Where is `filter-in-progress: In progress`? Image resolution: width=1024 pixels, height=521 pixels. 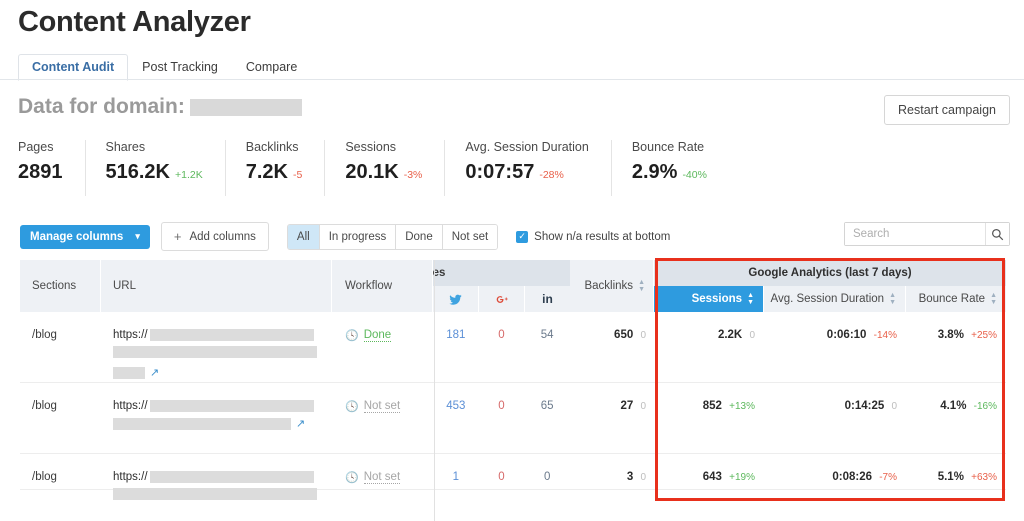
filter-in-progress: In progress is located at coordinates (358, 236).